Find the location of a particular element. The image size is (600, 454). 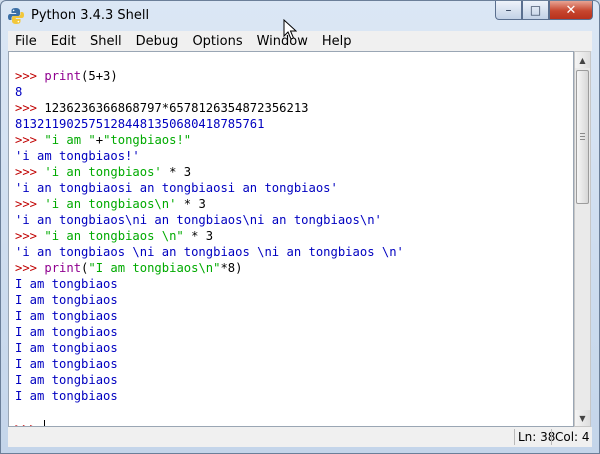

shell-line: >>> print(5+3) is located at coordinates (66, 76).